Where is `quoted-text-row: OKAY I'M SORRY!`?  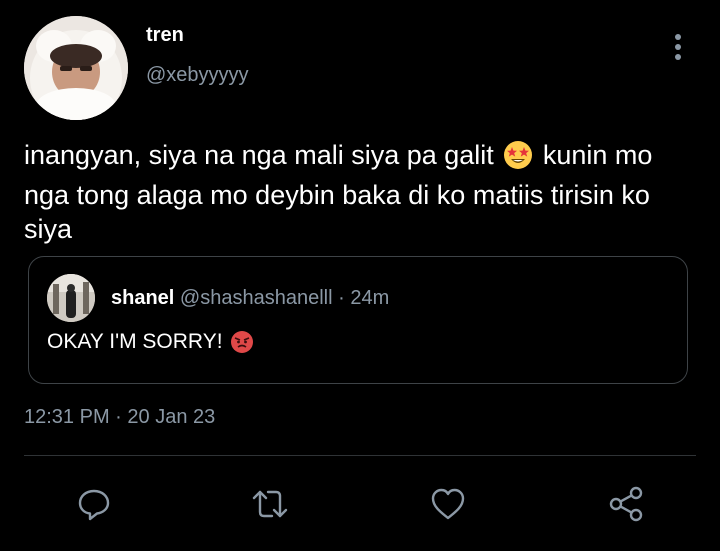
quoted-text-row: OKAY I'M SORRY! is located at coordinates (151, 345).